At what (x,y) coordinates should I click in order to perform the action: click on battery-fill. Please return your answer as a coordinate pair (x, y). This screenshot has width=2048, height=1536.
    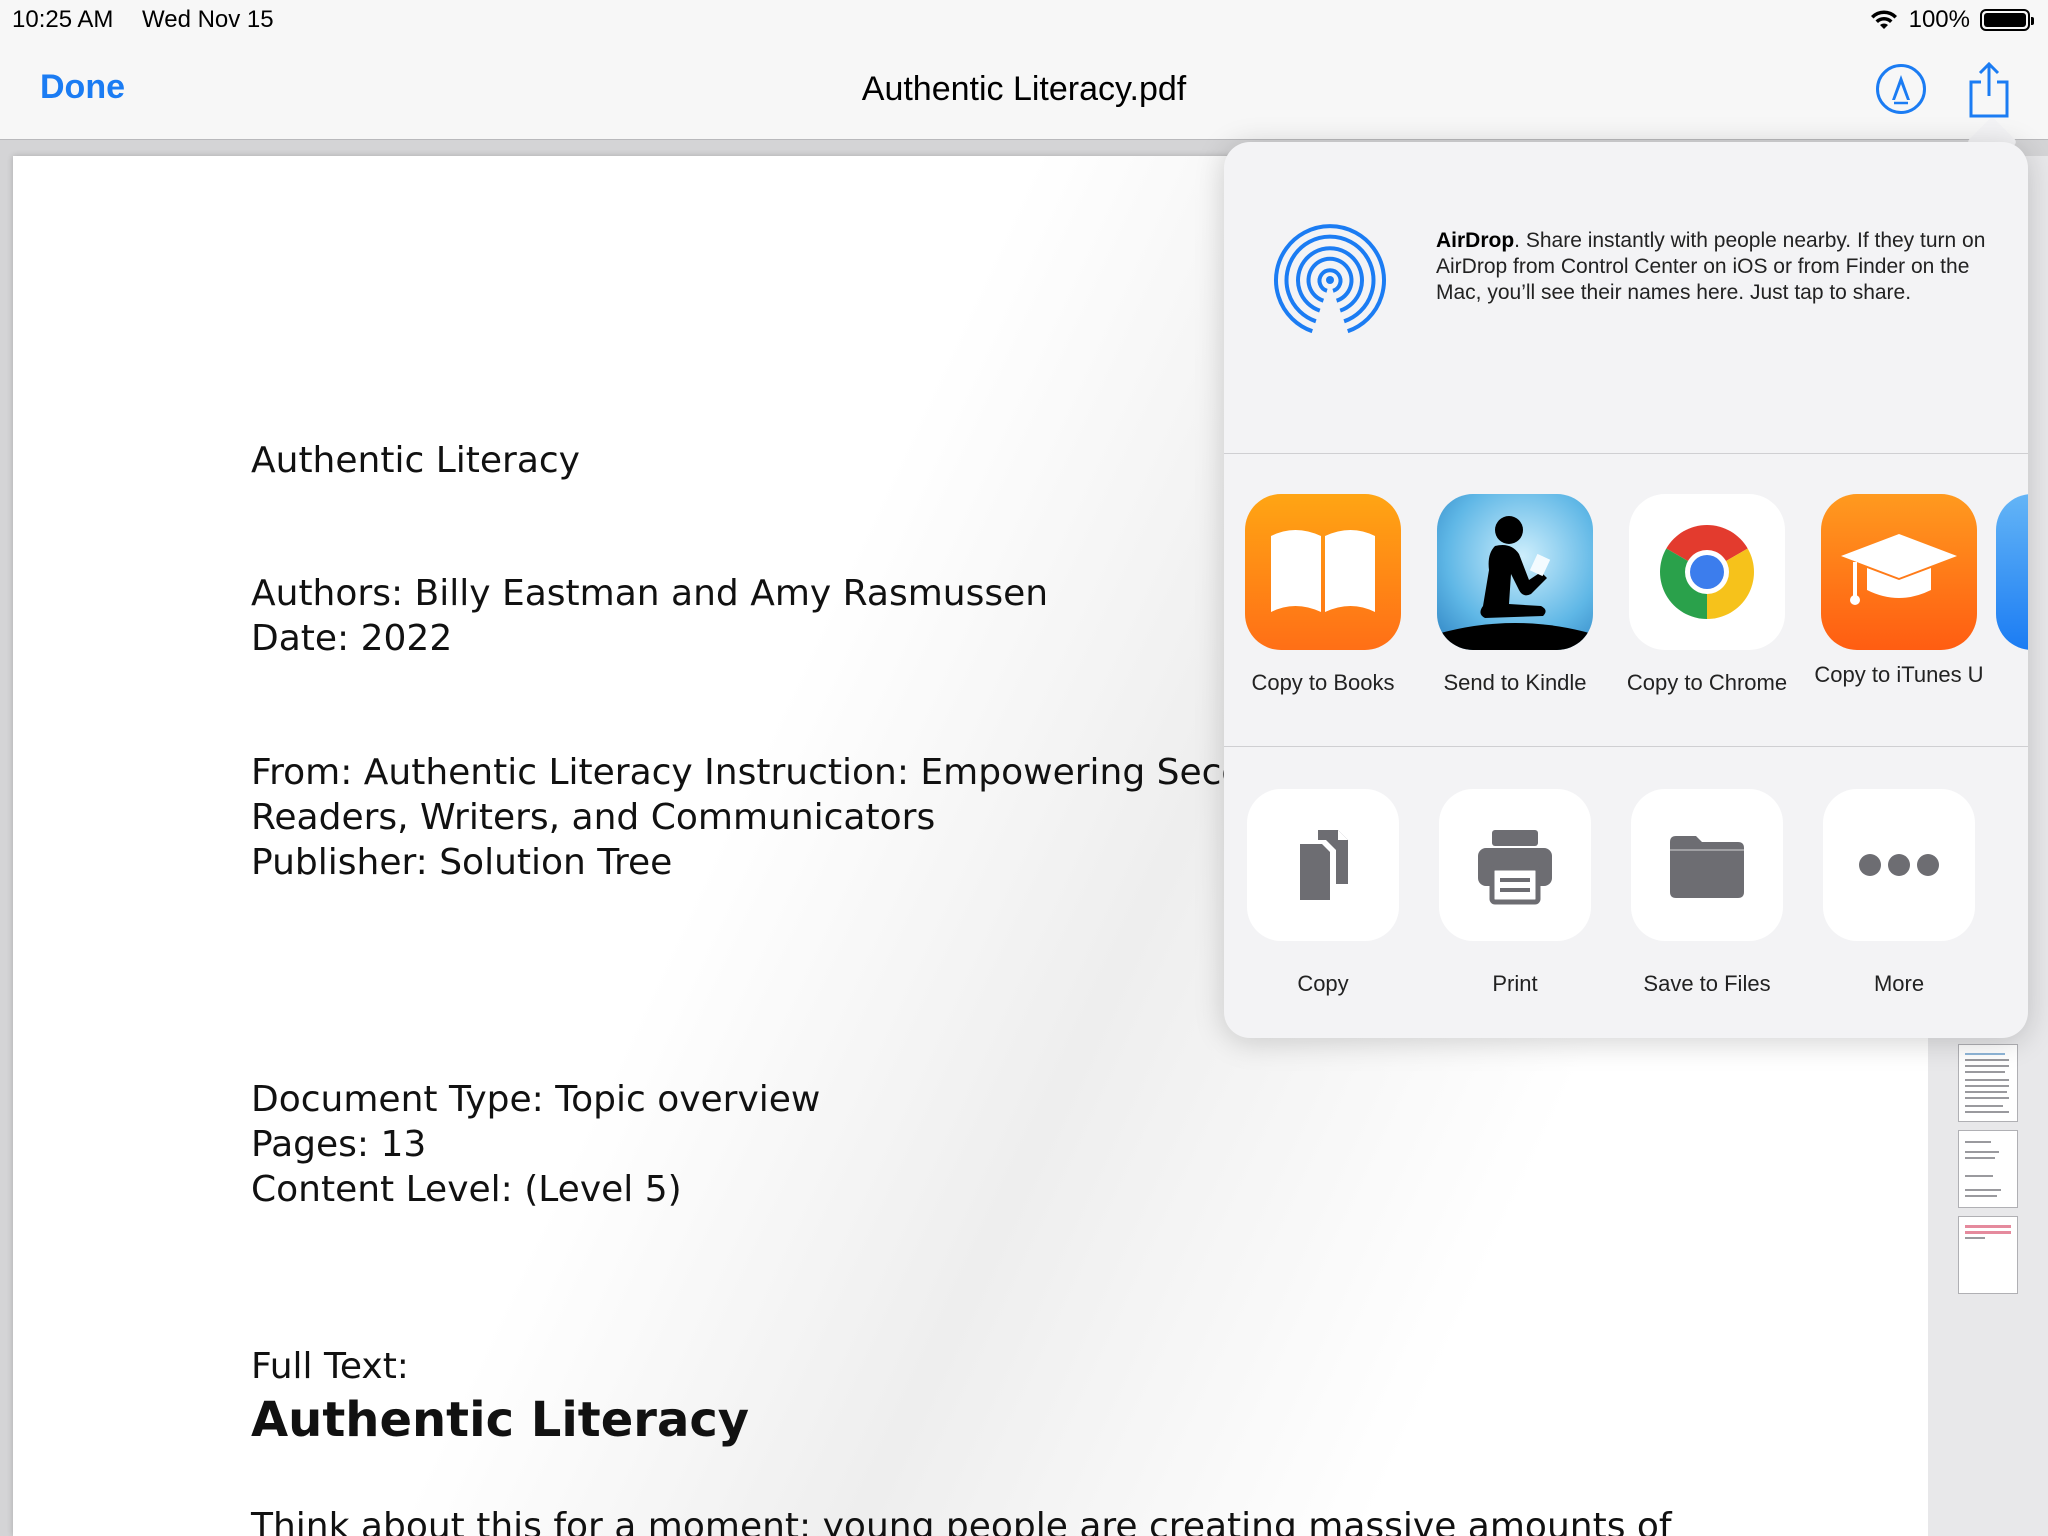
    Looking at the image, I should click on (2005, 20).